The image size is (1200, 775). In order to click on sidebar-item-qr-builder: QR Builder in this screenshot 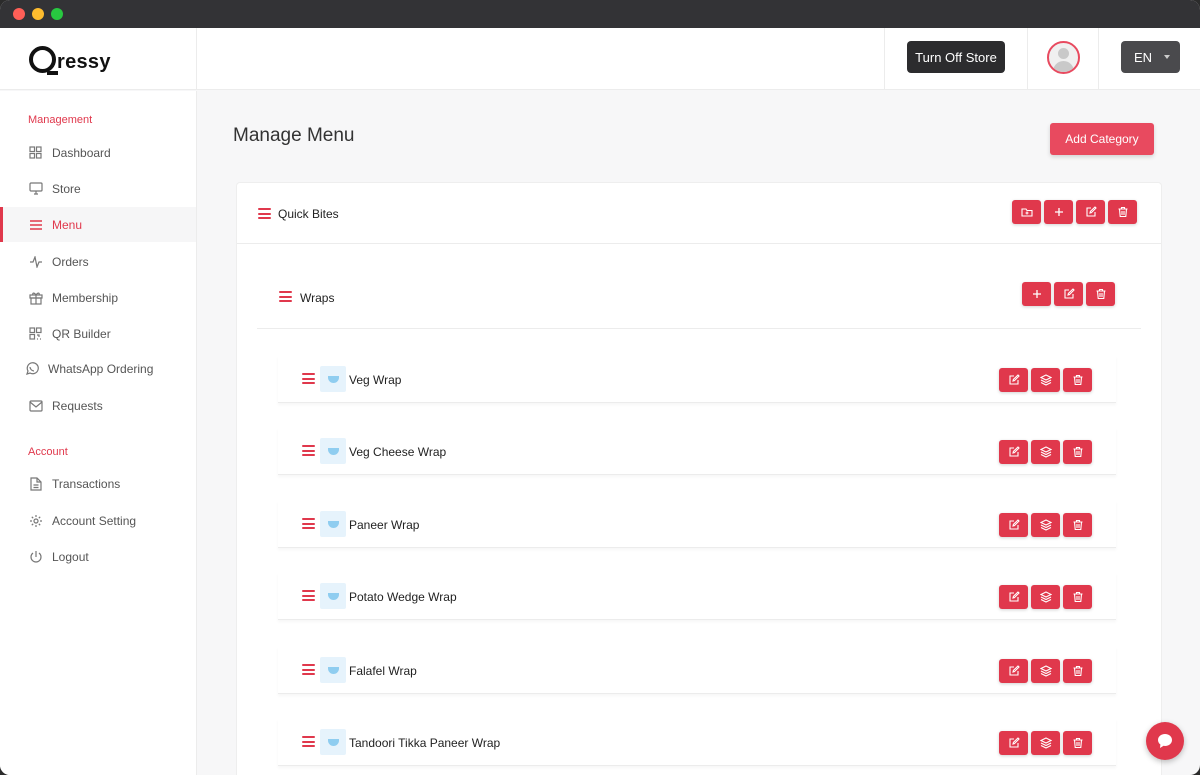, I will do `click(98, 333)`.